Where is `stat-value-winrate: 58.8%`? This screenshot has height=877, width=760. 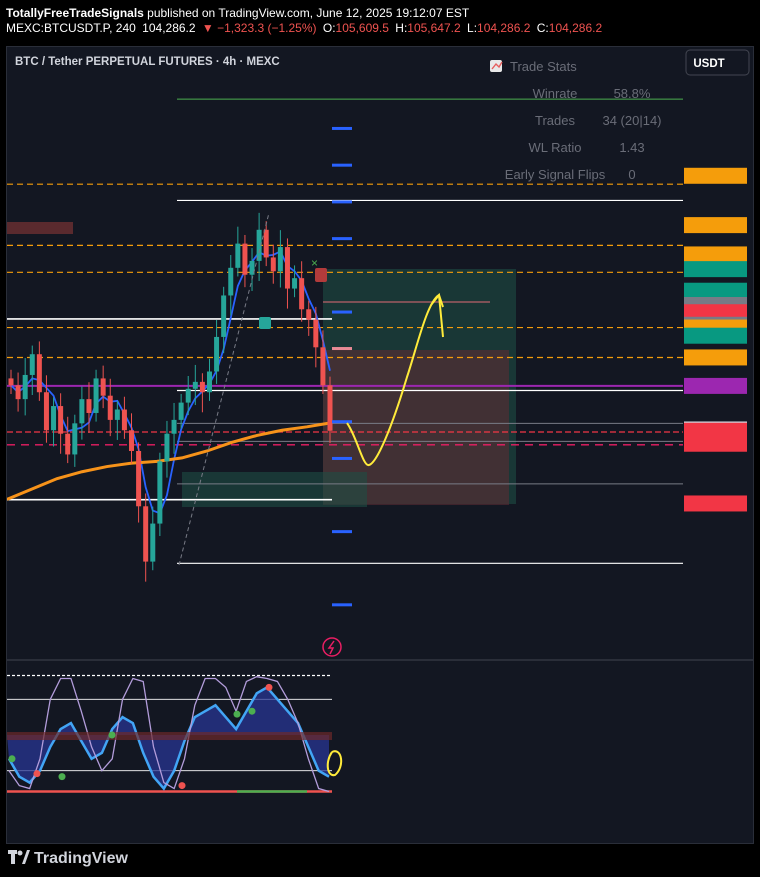 stat-value-winrate: 58.8% is located at coordinates (632, 93).